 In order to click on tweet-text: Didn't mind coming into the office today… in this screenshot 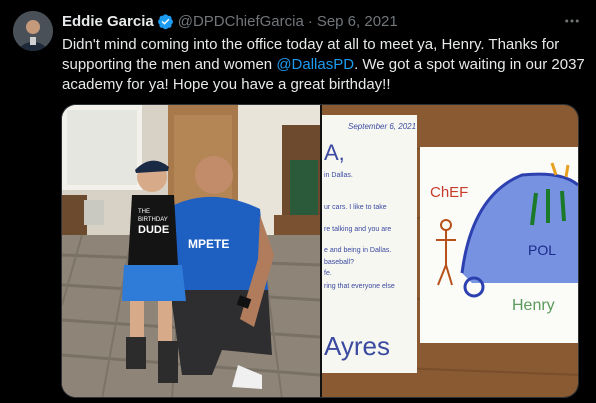, I will do `click(324, 65)`.